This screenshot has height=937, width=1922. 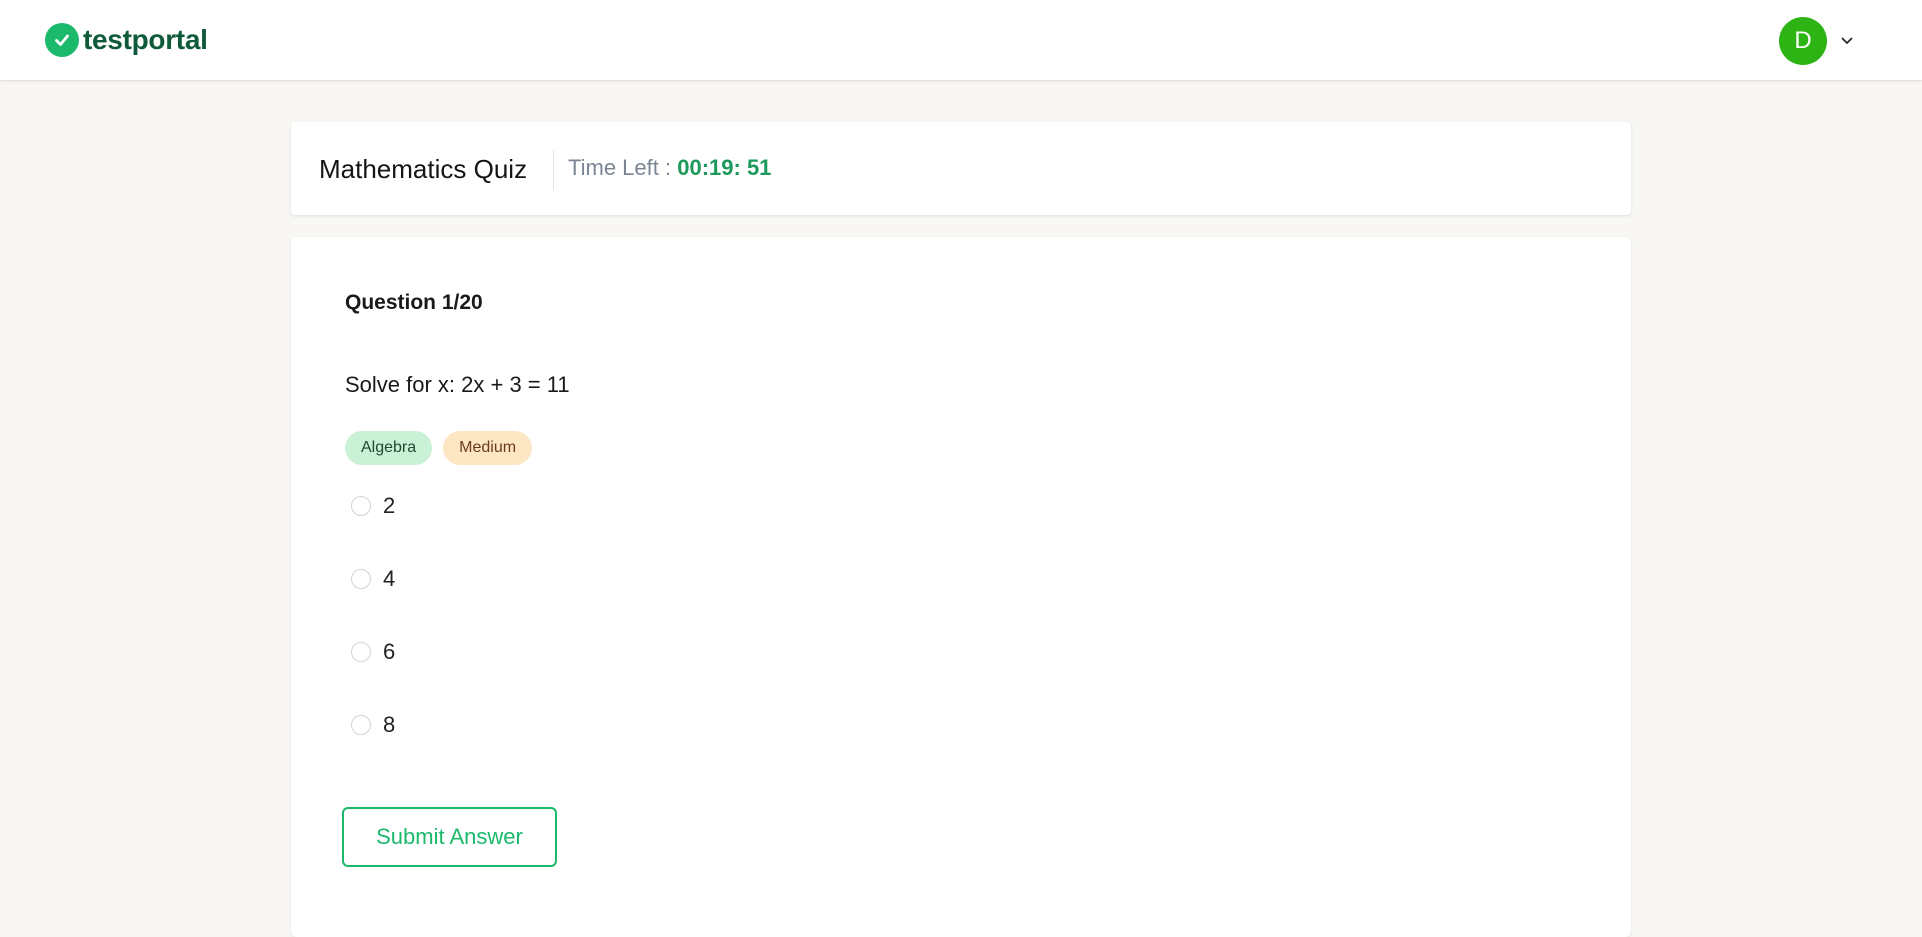 I want to click on submit-answer-button: Submit Answer, so click(x=449, y=837).